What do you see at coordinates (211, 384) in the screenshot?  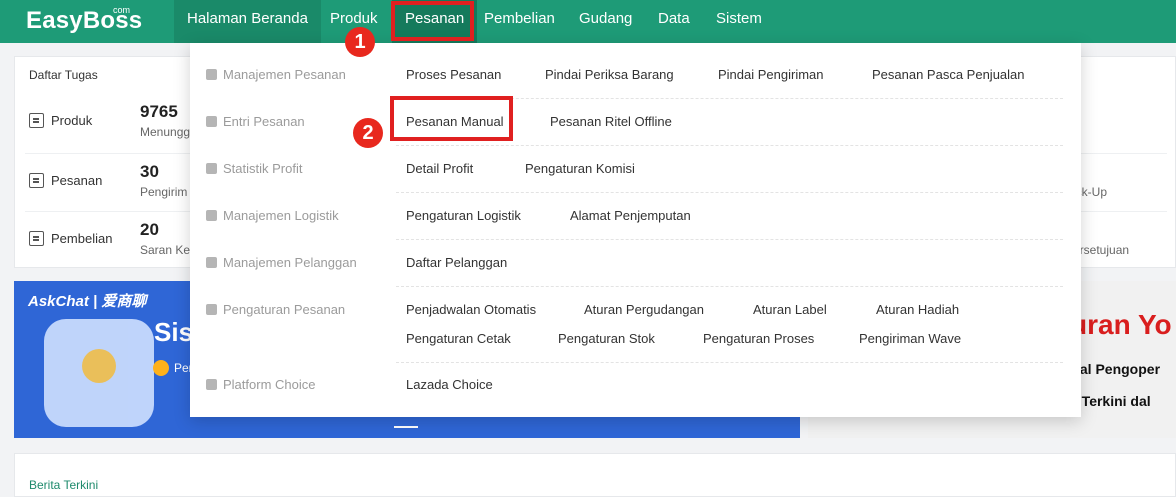 I see `hand-icon` at bounding box center [211, 384].